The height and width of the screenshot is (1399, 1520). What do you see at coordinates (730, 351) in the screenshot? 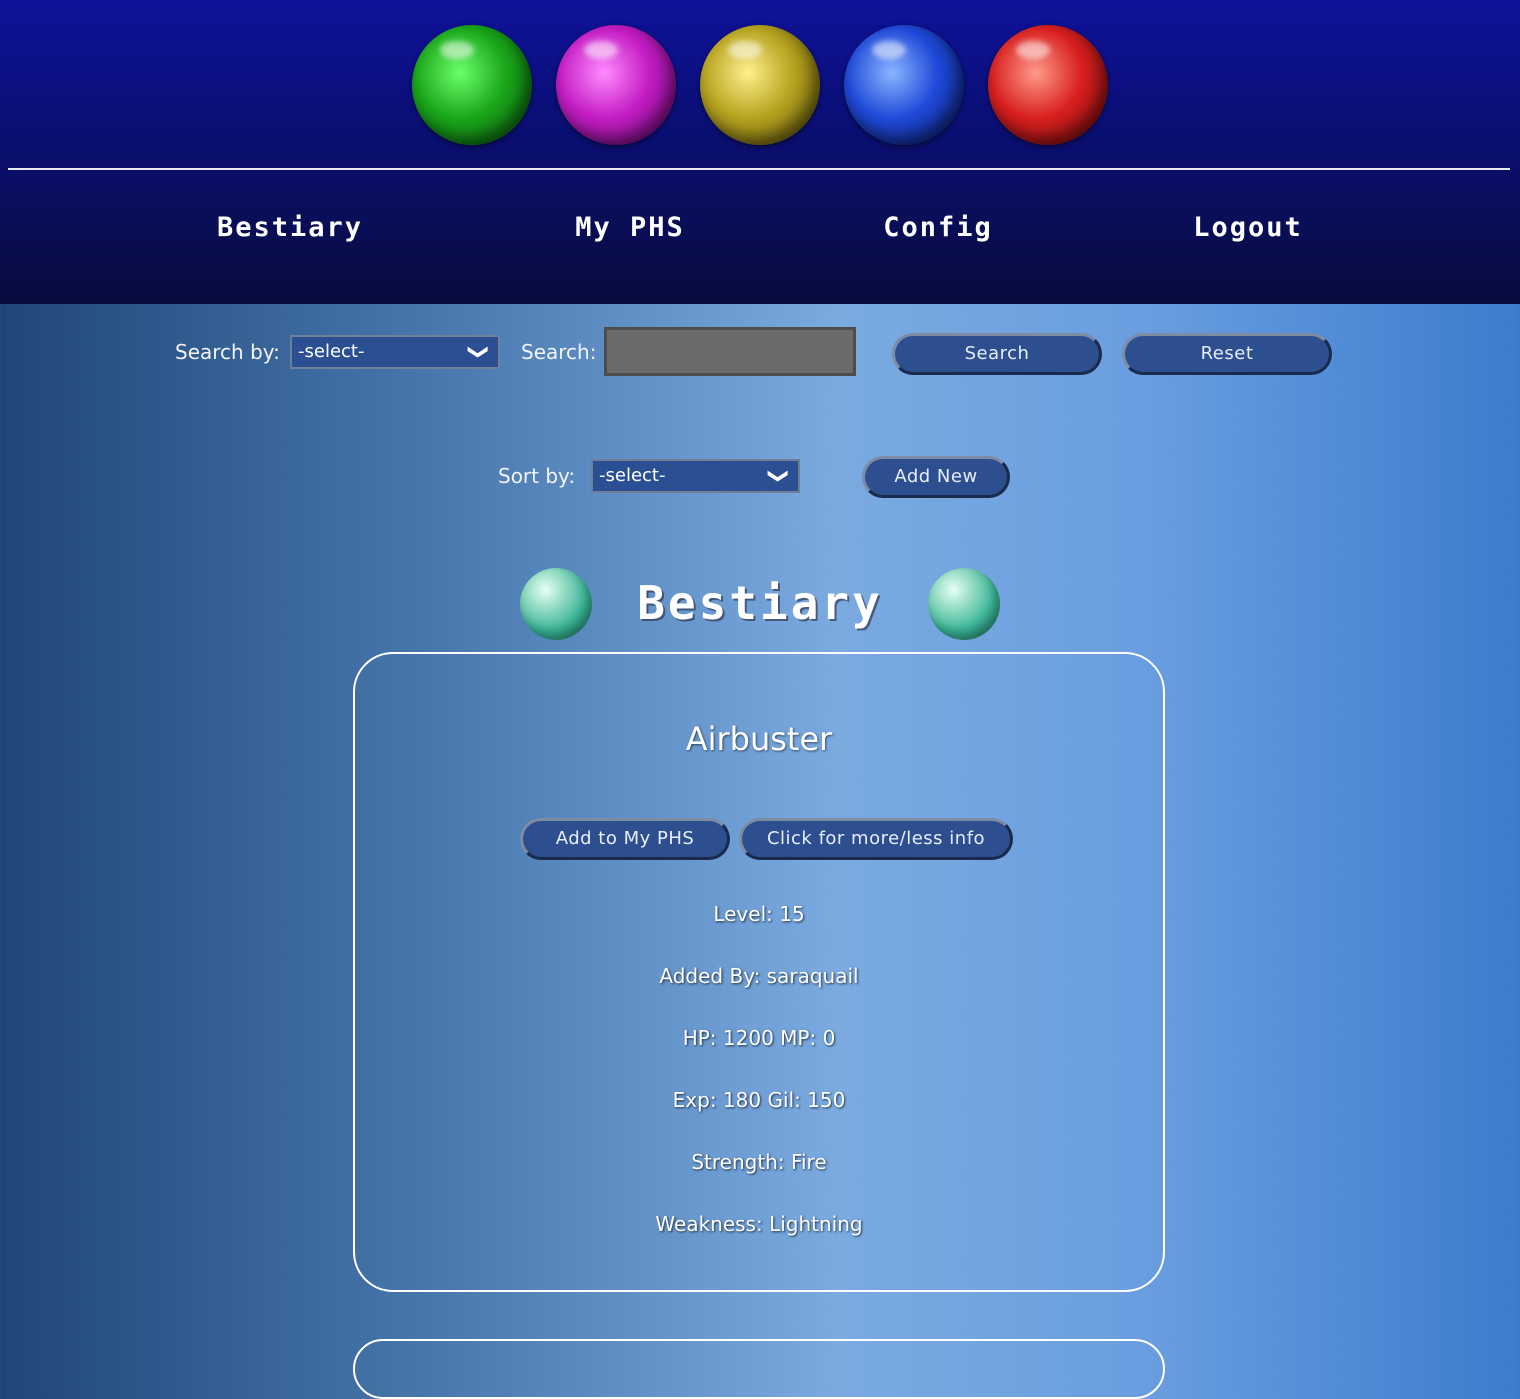
I see `search-input` at bounding box center [730, 351].